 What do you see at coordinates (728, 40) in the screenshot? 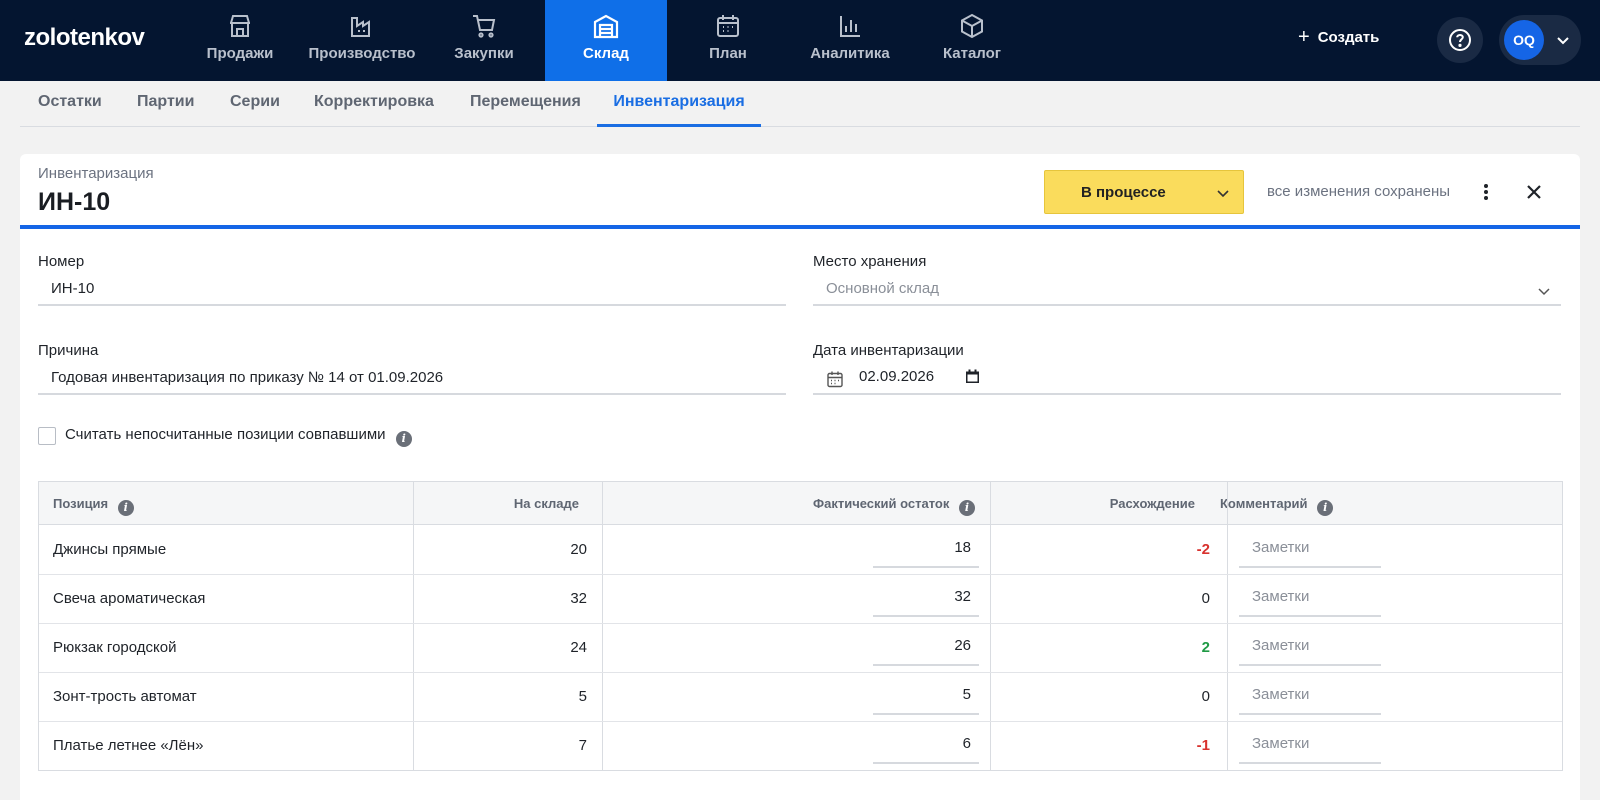
I see `nav-item-plan: План` at bounding box center [728, 40].